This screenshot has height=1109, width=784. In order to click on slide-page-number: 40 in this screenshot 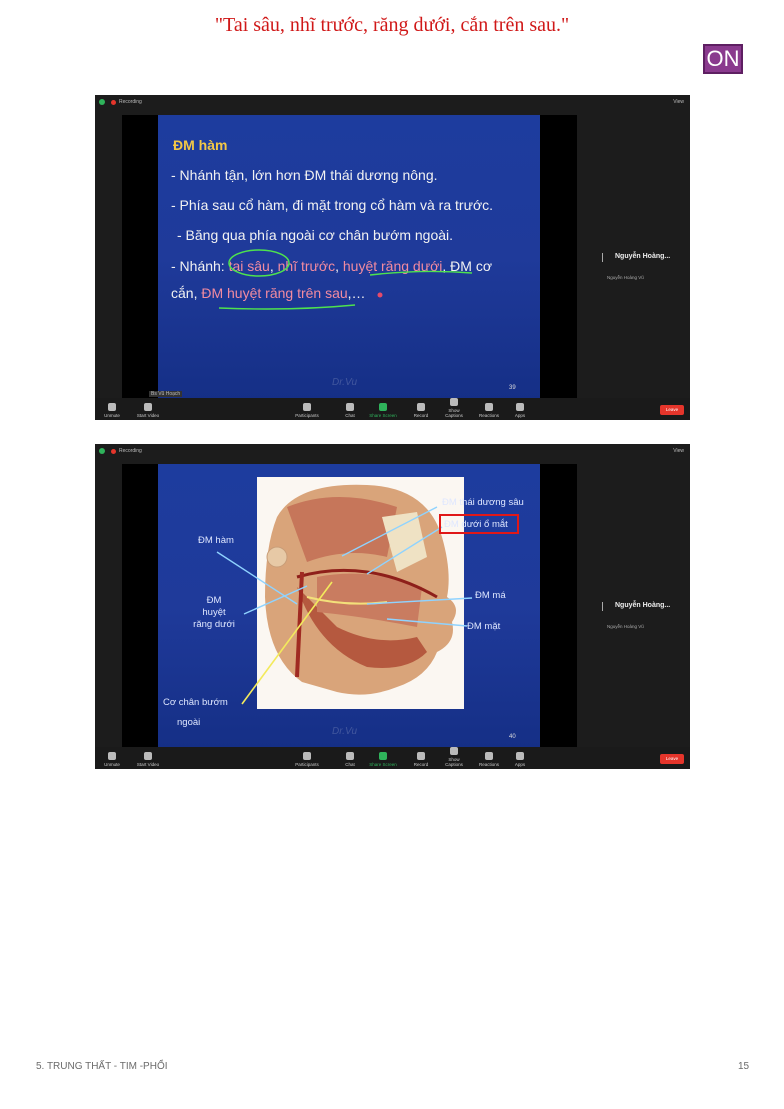, I will do `click(512, 737)`.